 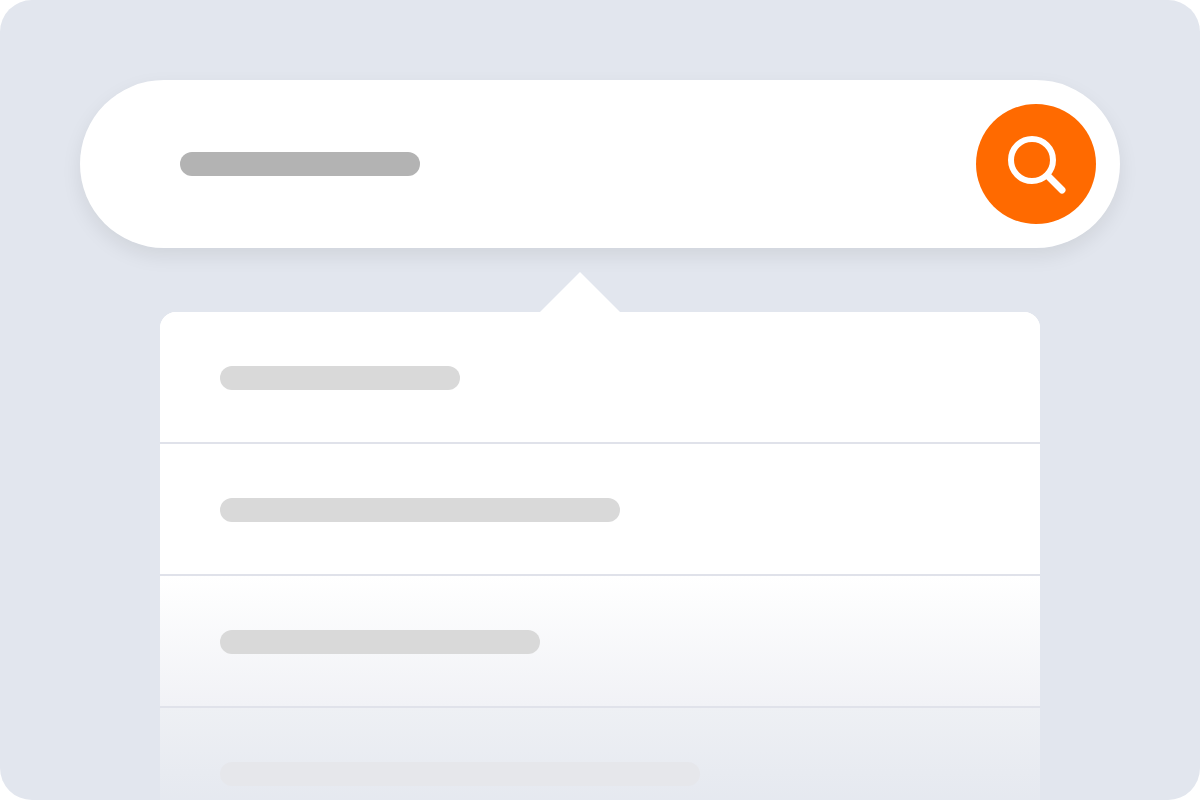 I want to click on search-icon, so click(x=1036, y=164).